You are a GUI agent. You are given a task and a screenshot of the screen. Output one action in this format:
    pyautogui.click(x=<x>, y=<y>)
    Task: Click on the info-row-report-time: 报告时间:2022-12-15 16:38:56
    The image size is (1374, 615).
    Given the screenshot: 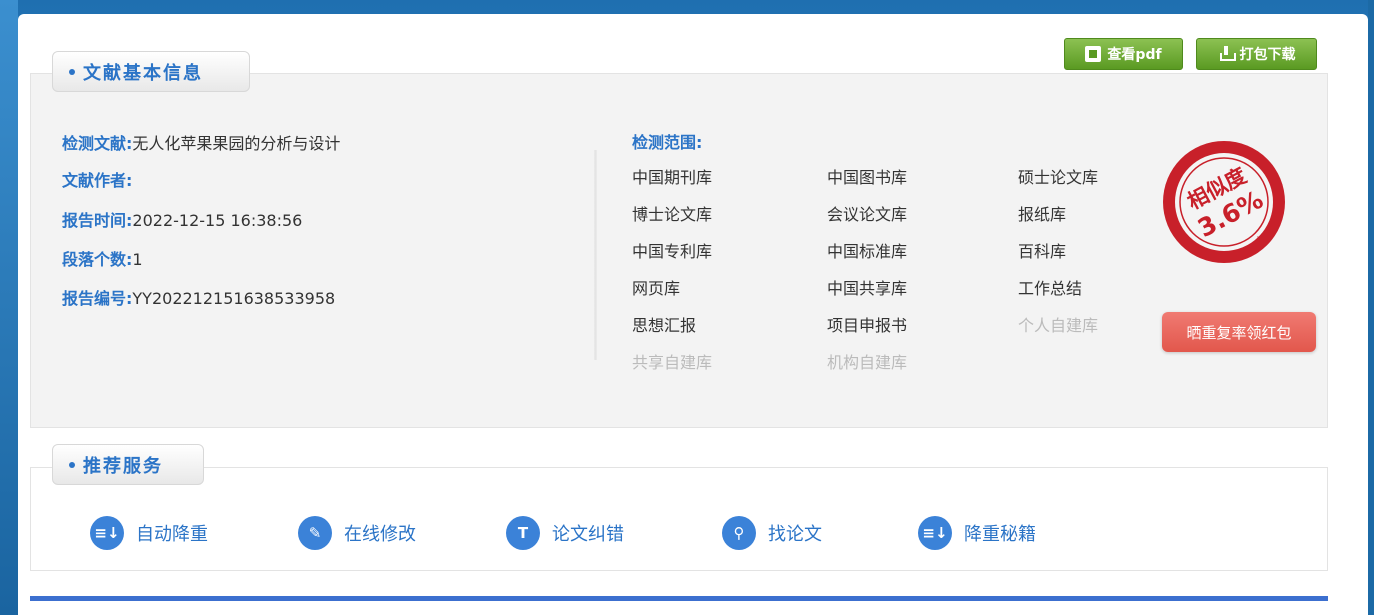 What is the action you would take?
    pyautogui.click(x=182, y=219)
    